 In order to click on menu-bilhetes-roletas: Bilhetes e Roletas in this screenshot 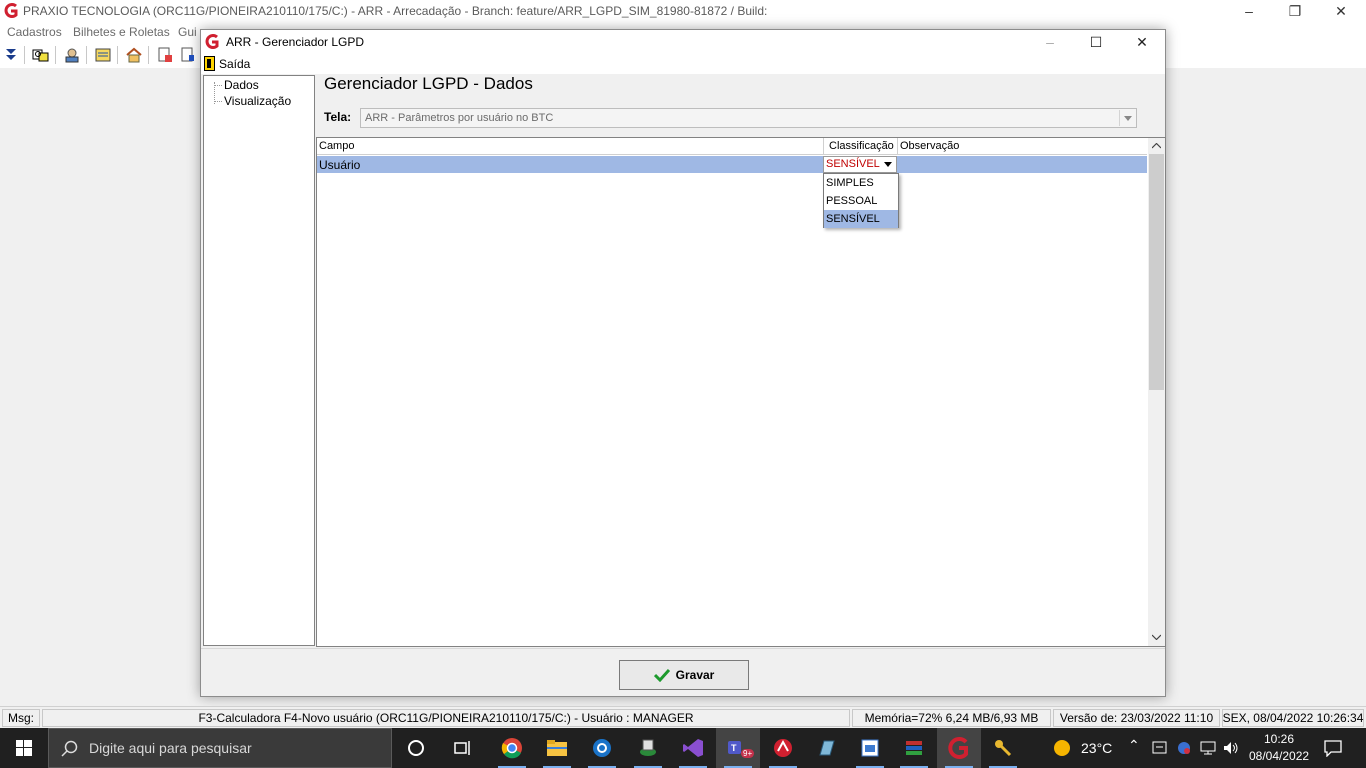, I will do `click(121, 32)`.